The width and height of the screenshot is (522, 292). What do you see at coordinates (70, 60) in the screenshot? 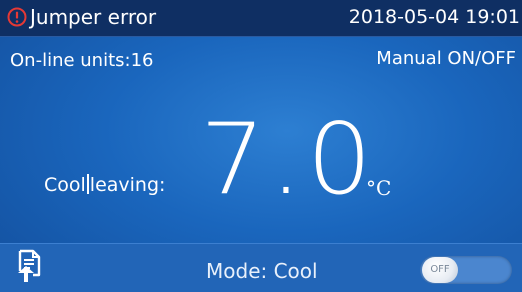
I see `online-units-label: On-line units:` at bounding box center [70, 60].